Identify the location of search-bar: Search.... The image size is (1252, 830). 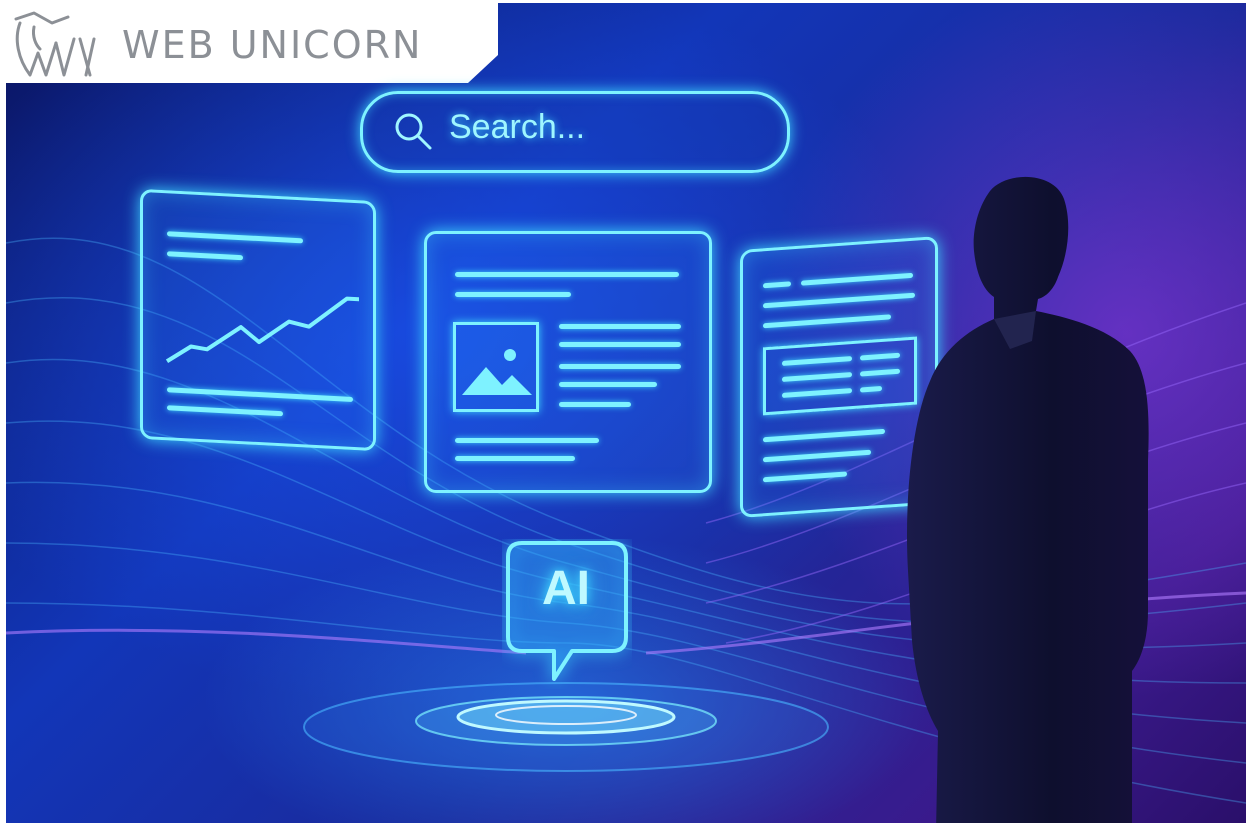
(575, 132).